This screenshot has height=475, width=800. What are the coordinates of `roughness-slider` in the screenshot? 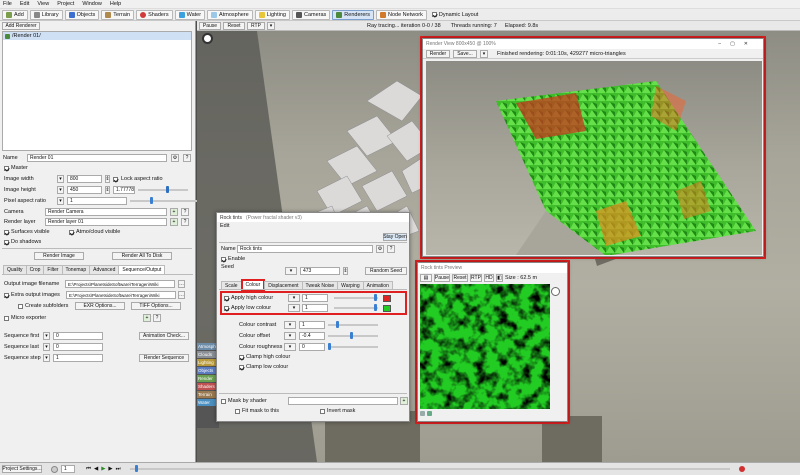 It's located at (353, 346).